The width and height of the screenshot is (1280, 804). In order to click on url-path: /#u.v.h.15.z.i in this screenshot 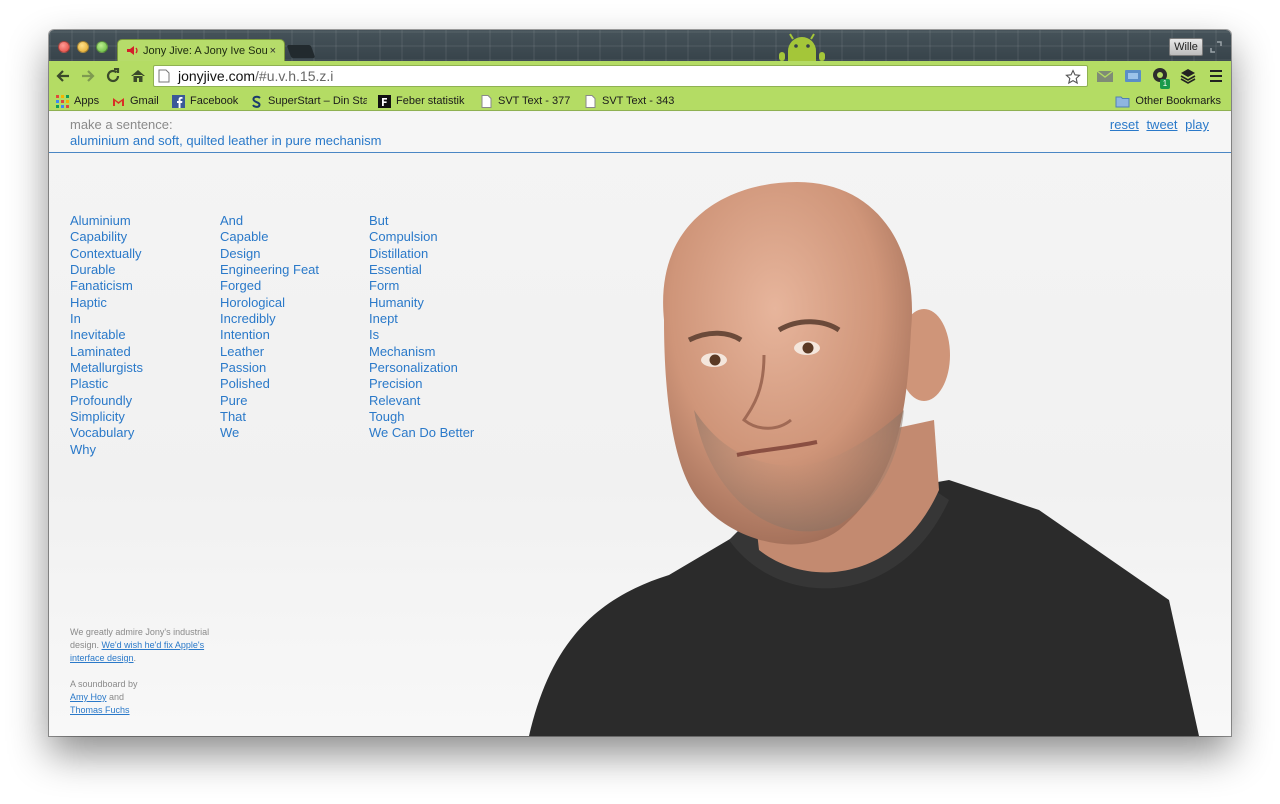, I will do `click(294, 76)`.